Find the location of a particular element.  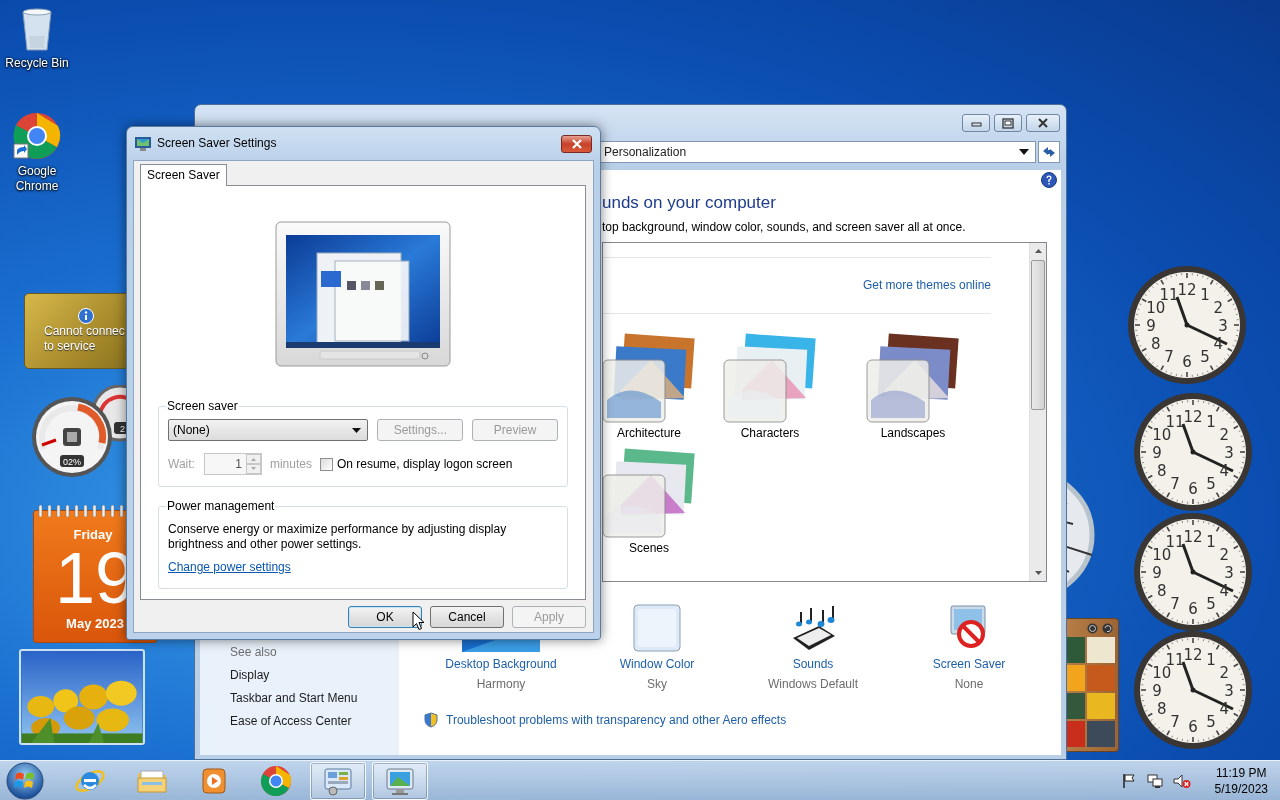

mouse-pointer-icon is located at coordinates (418, 621).